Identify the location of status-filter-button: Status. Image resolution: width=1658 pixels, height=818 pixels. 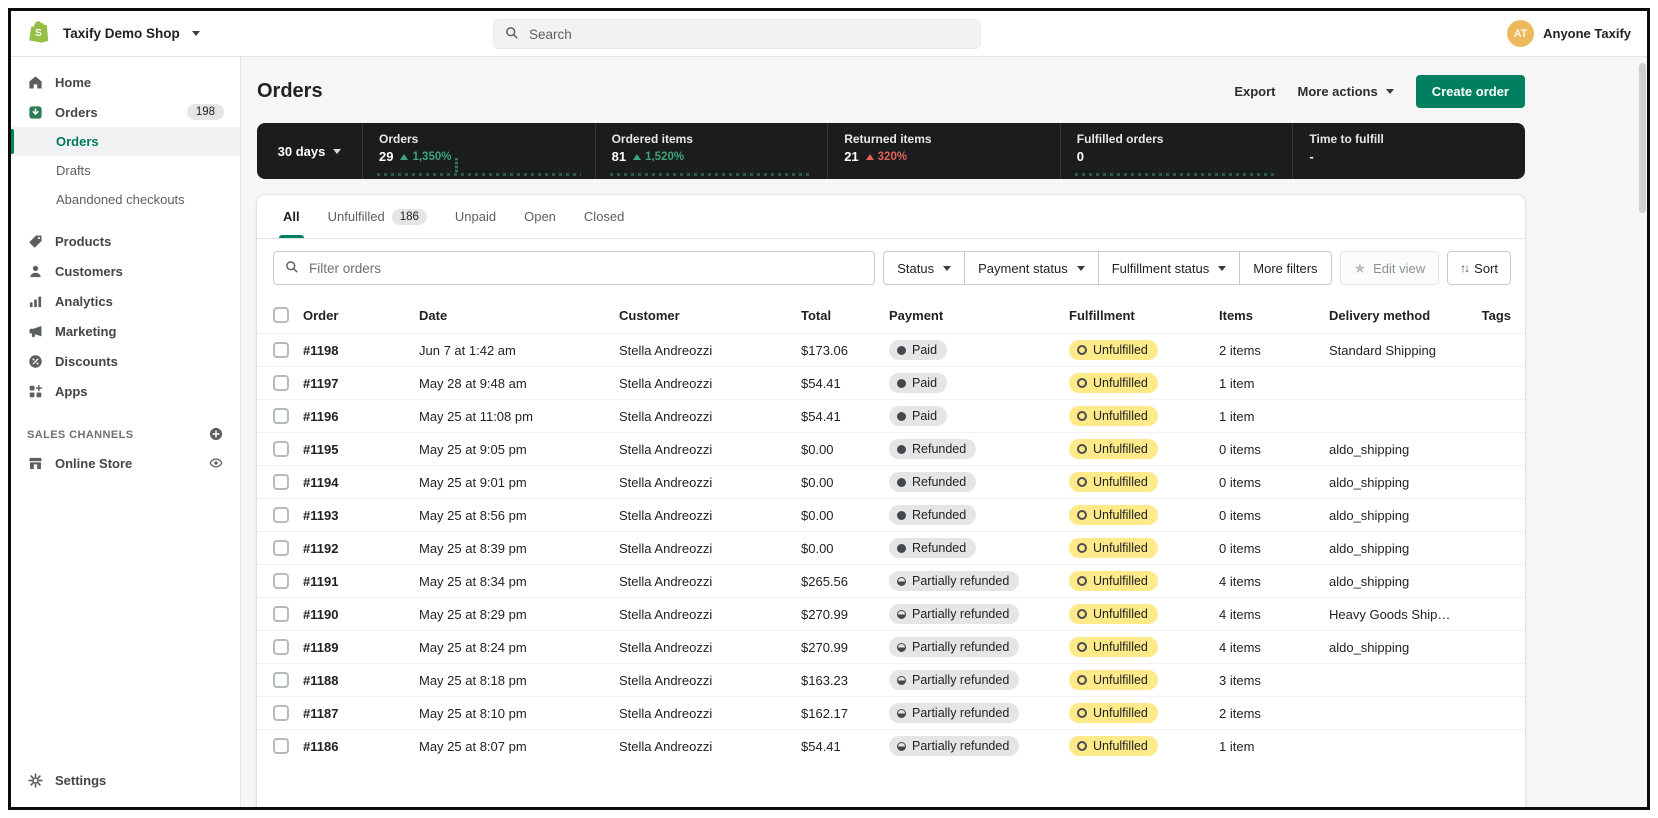
(924, 268).